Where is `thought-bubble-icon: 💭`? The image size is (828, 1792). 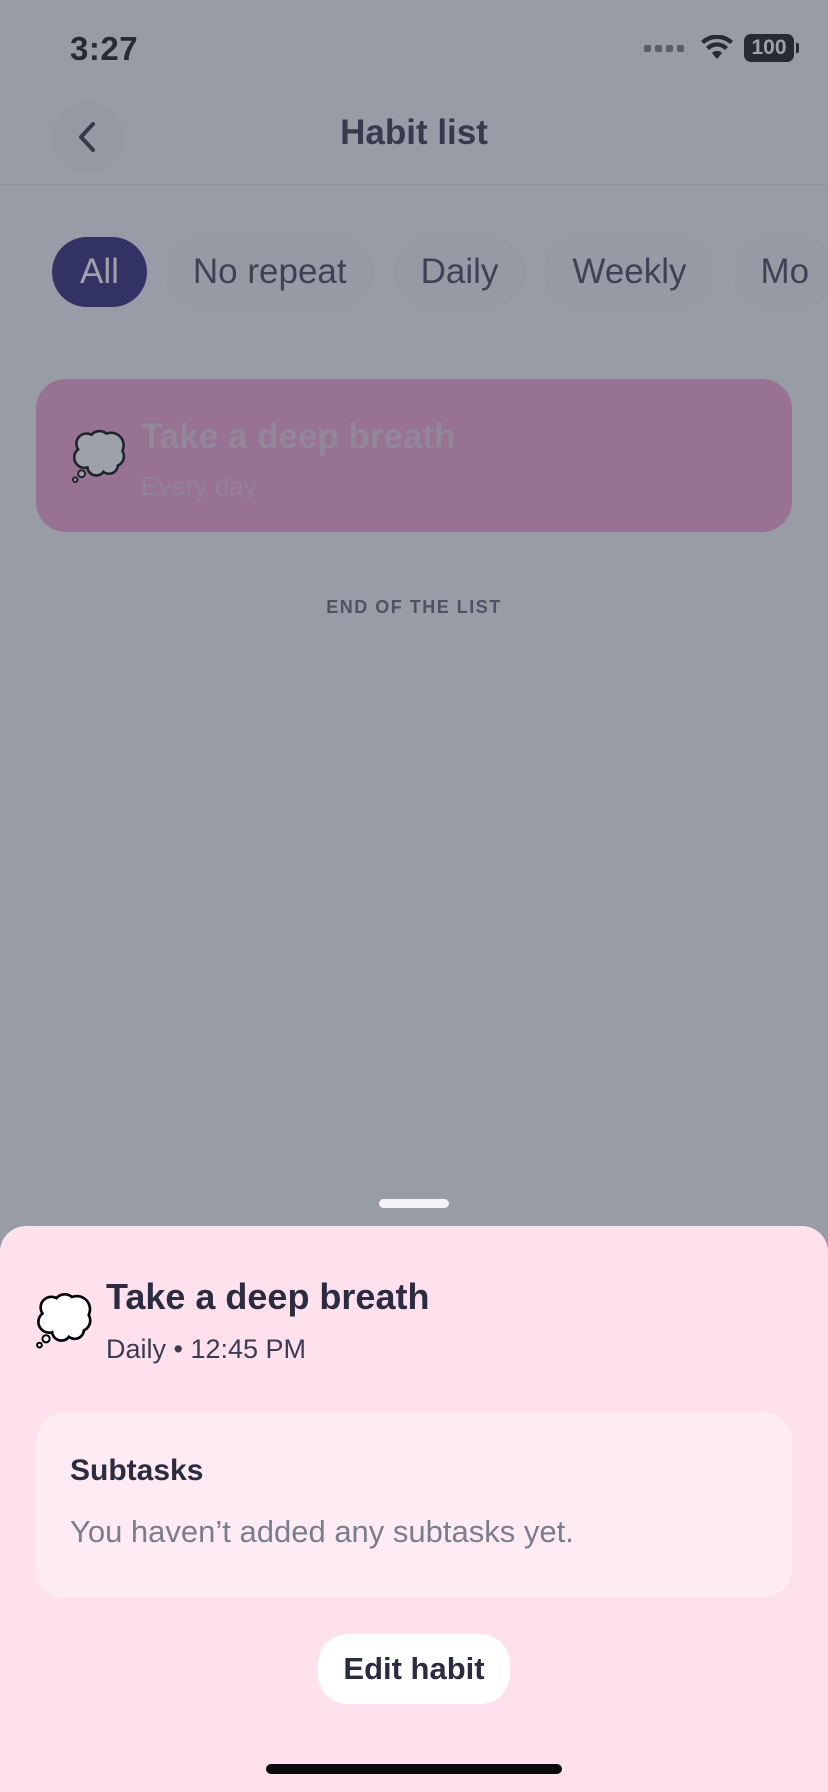
thought-bubble-icon: 💭 is located at coordinates (64, 1321).